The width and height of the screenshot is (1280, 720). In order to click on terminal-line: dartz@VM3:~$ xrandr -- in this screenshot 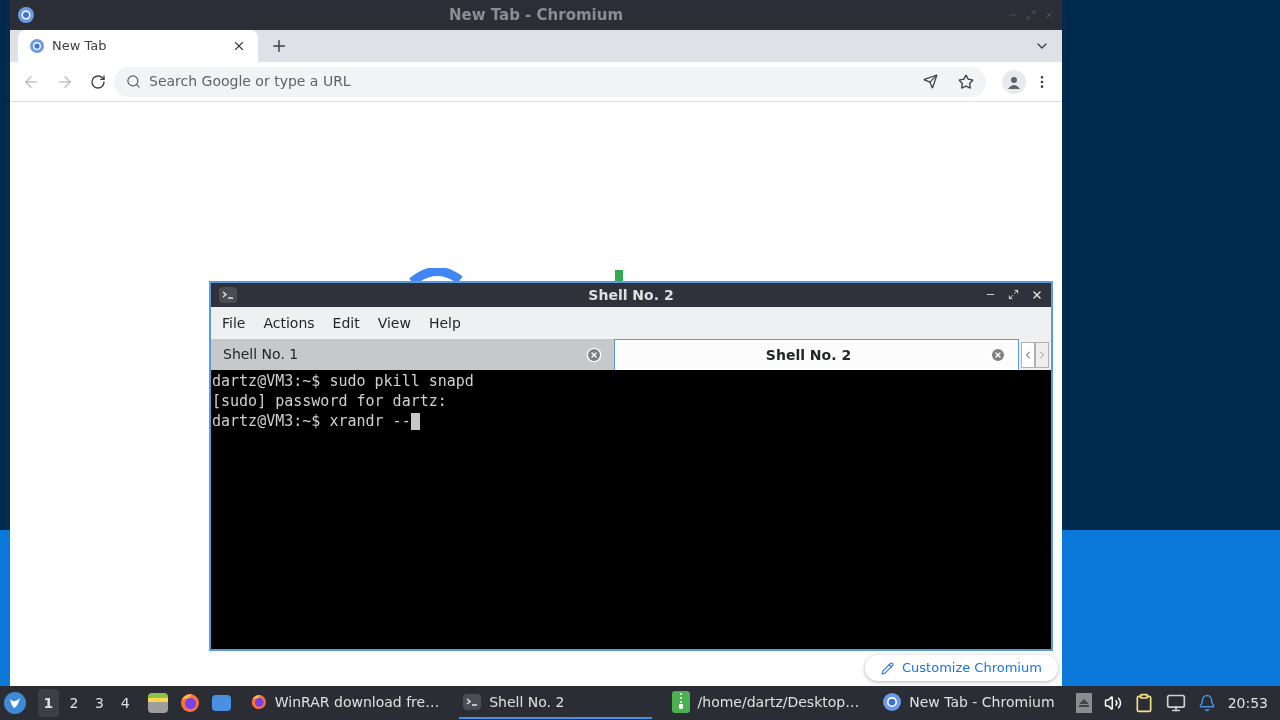, I will do `click(311, 421)`.